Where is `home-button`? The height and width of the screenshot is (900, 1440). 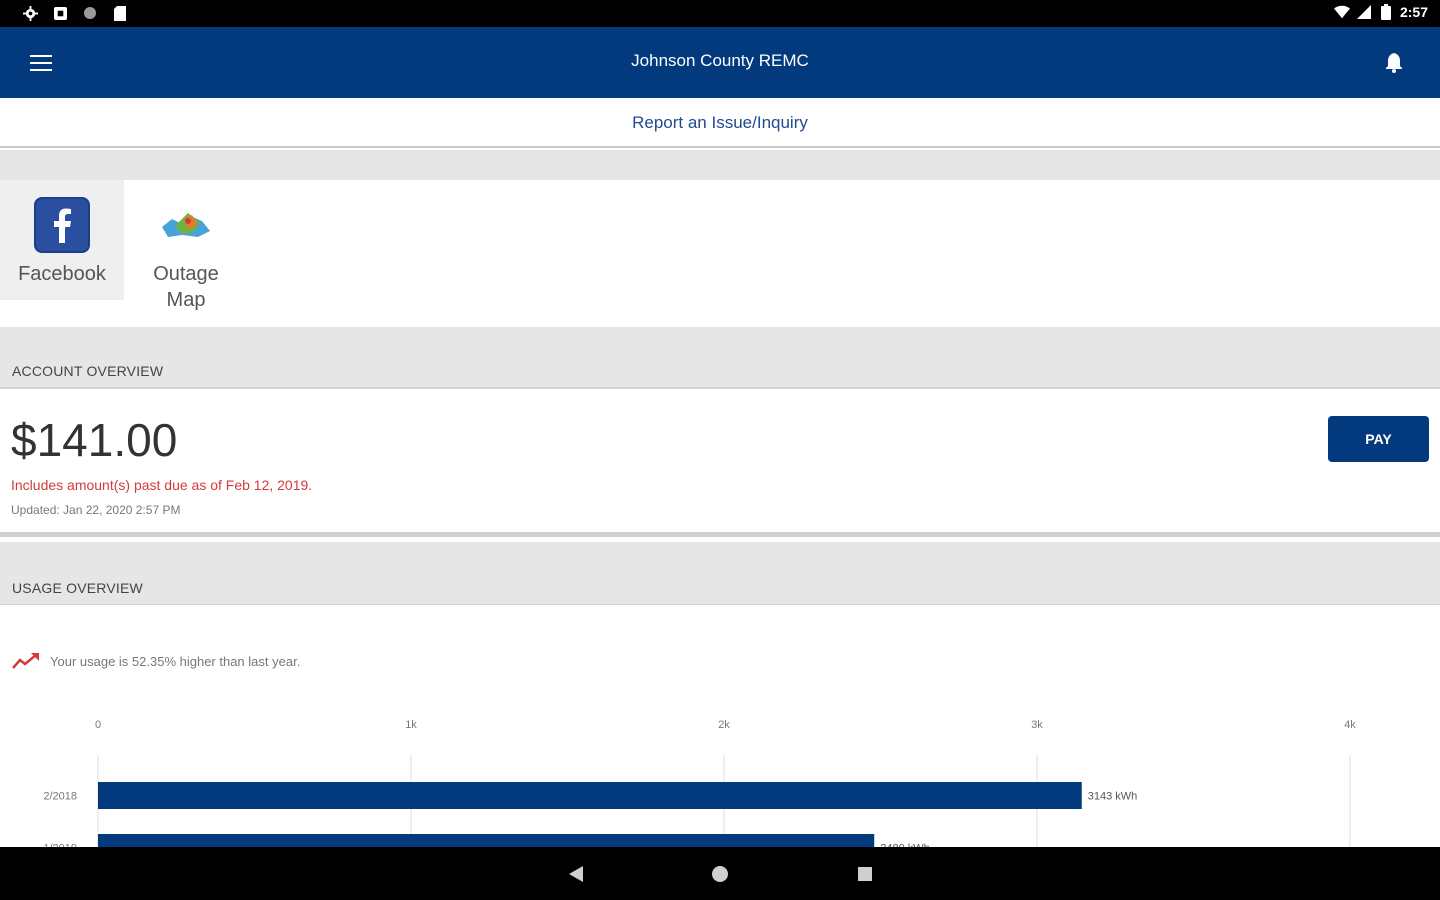
home-button is located at coordinates (720, 874).